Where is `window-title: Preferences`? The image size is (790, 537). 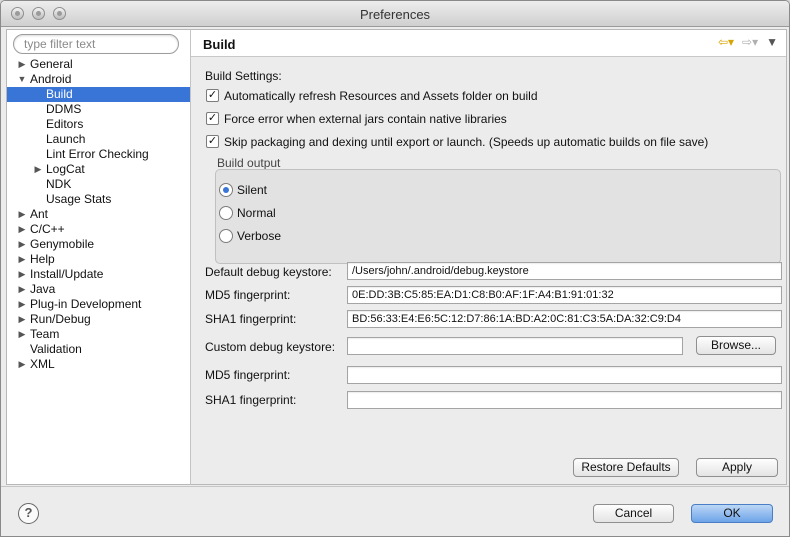 window-title: Preferences is located at coordinates (395, 14).